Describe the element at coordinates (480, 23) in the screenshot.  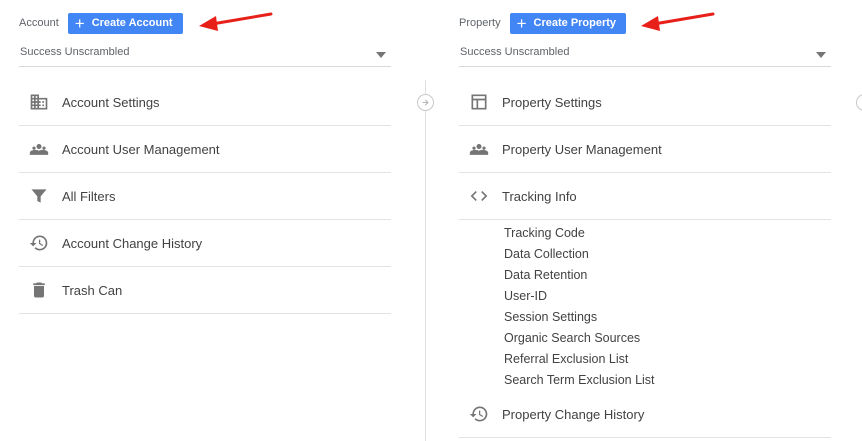
I see `property-label: Property` at that location.